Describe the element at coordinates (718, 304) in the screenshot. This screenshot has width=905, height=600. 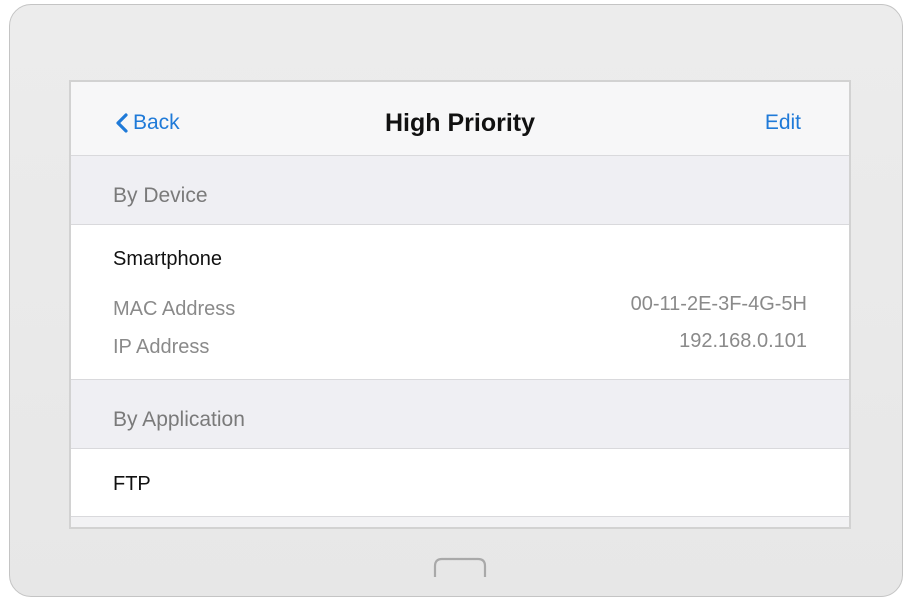
I see `mac-address-value: 00-11-2E-3F-4G-5H` at that location.